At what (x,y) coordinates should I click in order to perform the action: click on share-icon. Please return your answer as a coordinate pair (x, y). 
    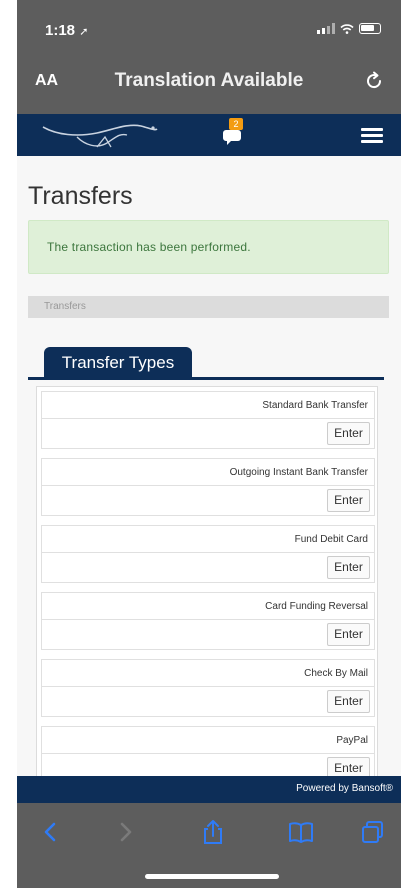
    Looking at the image, I should click on (213, 832).